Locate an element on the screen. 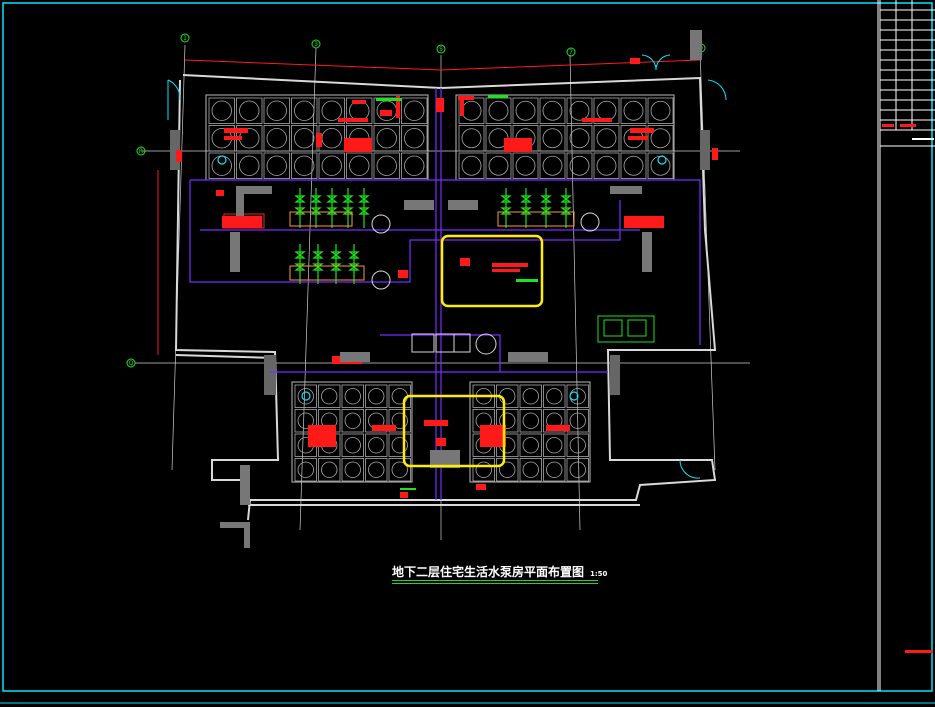 The image size is (935, 707). title-underline is located at coordinates (495, 580).